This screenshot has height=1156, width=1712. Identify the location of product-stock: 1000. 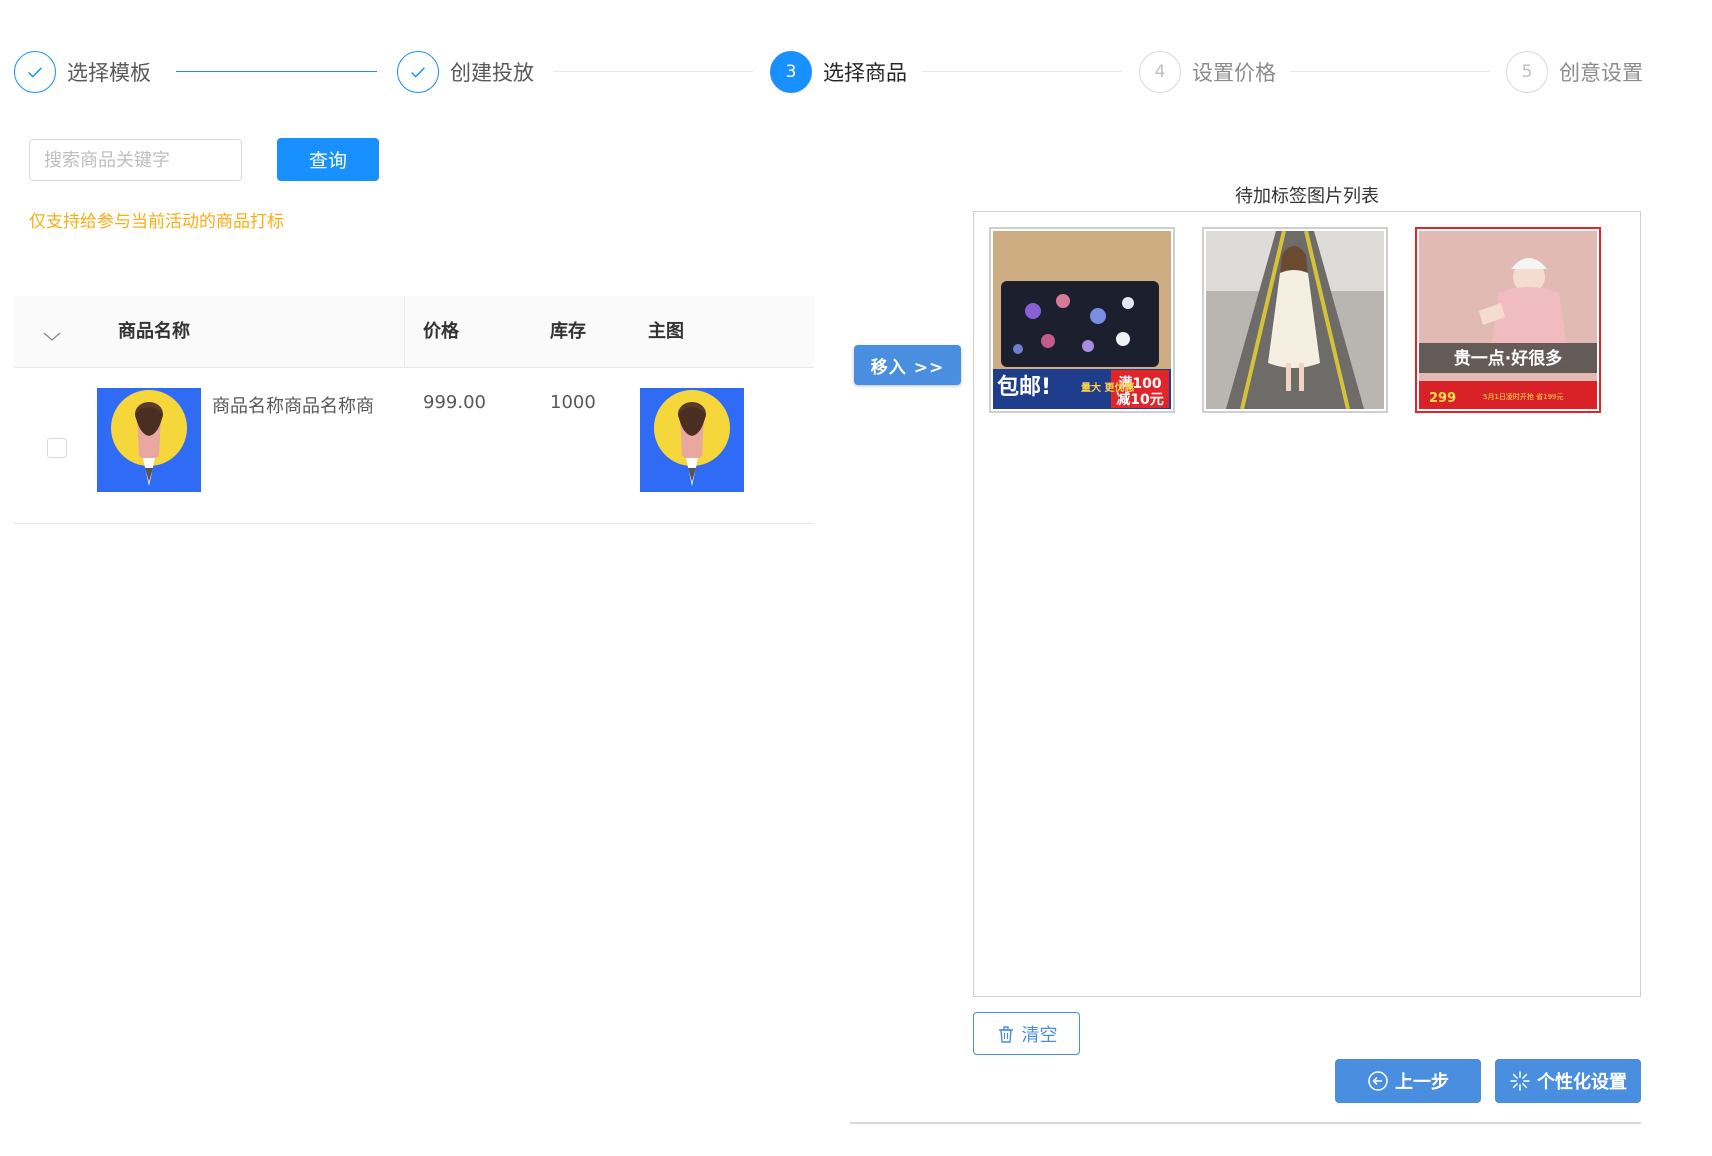
(573, 402).